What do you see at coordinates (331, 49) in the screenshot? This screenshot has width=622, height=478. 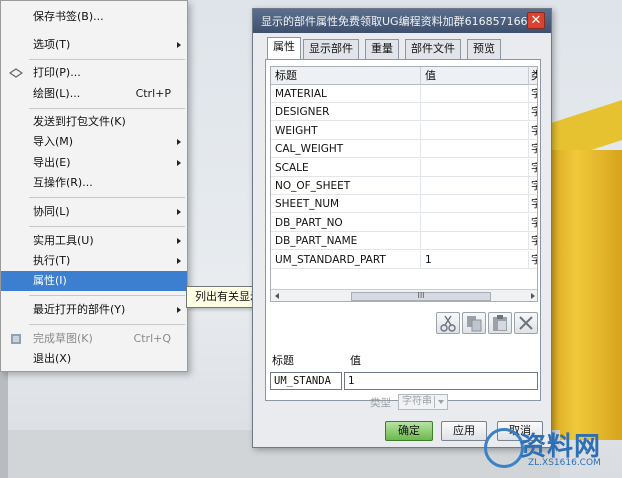 I see `tab-displayed-part: 显示部件` at bounding box center [331, 49].